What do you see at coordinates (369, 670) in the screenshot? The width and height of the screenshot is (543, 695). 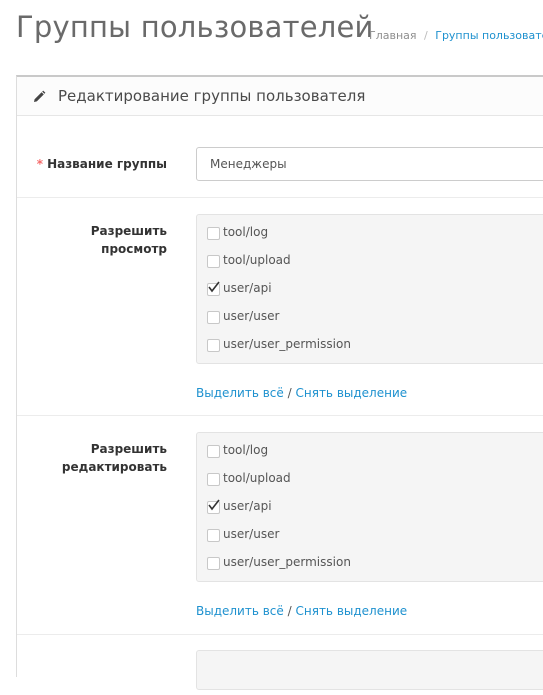 I see `next-row-well` at bounding box center [369, 670].